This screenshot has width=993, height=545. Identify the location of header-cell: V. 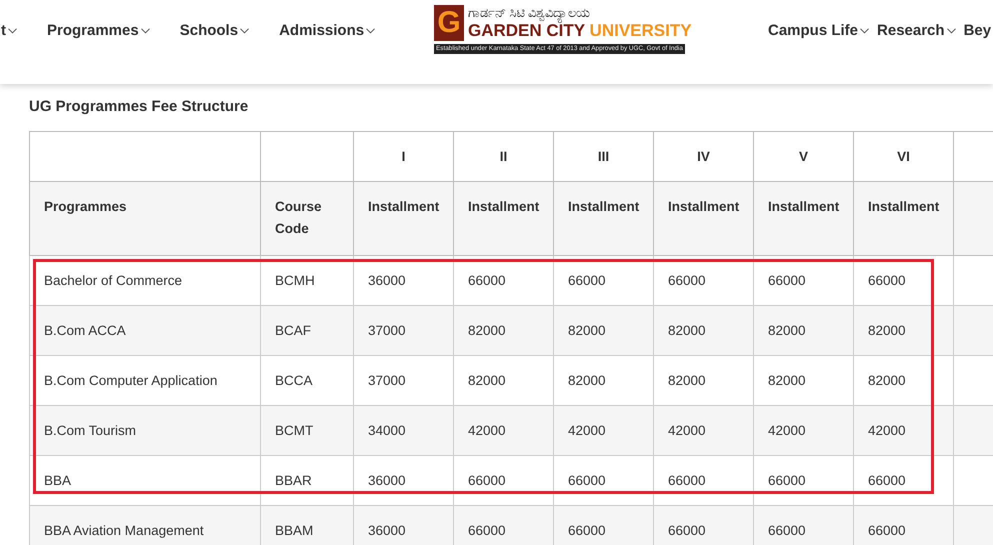
(804, 157).